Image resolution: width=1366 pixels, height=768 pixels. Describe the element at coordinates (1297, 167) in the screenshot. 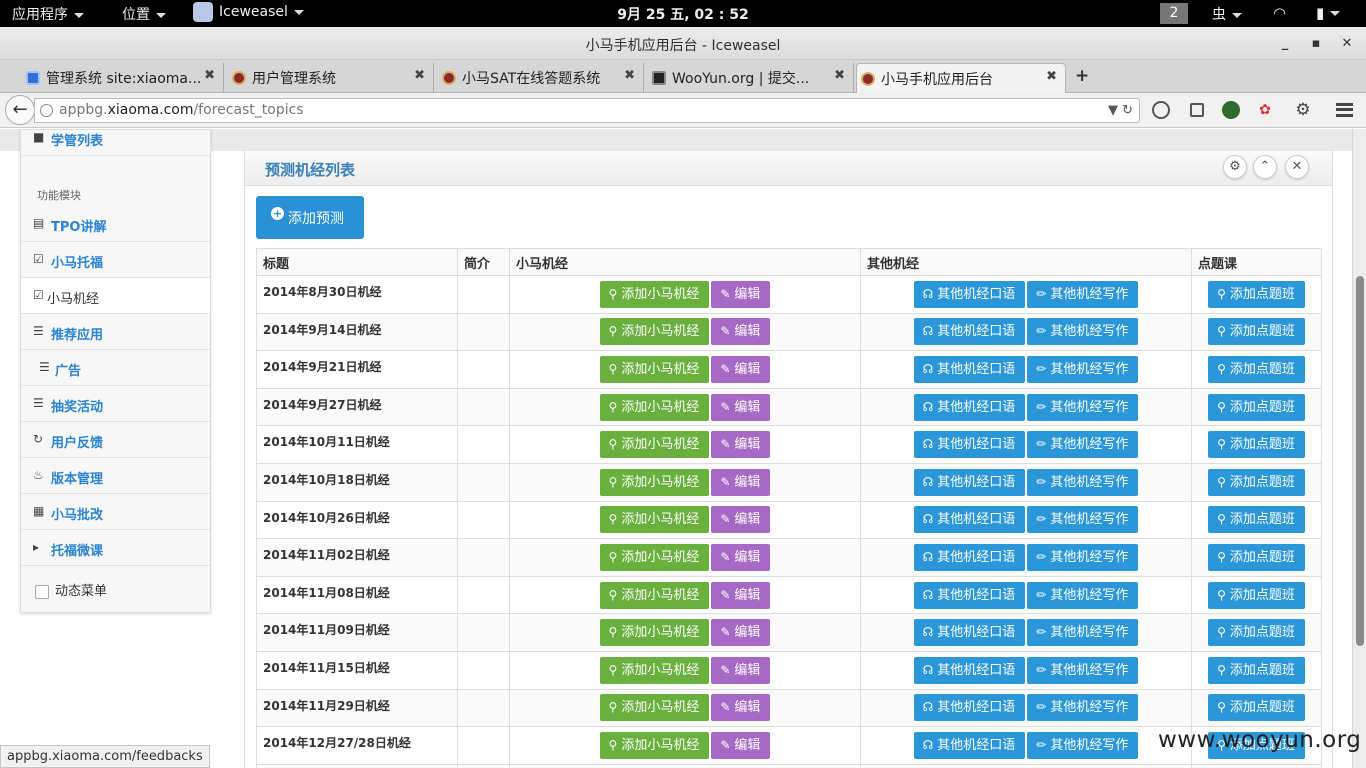

I see `close-icon: ✕` at that location.